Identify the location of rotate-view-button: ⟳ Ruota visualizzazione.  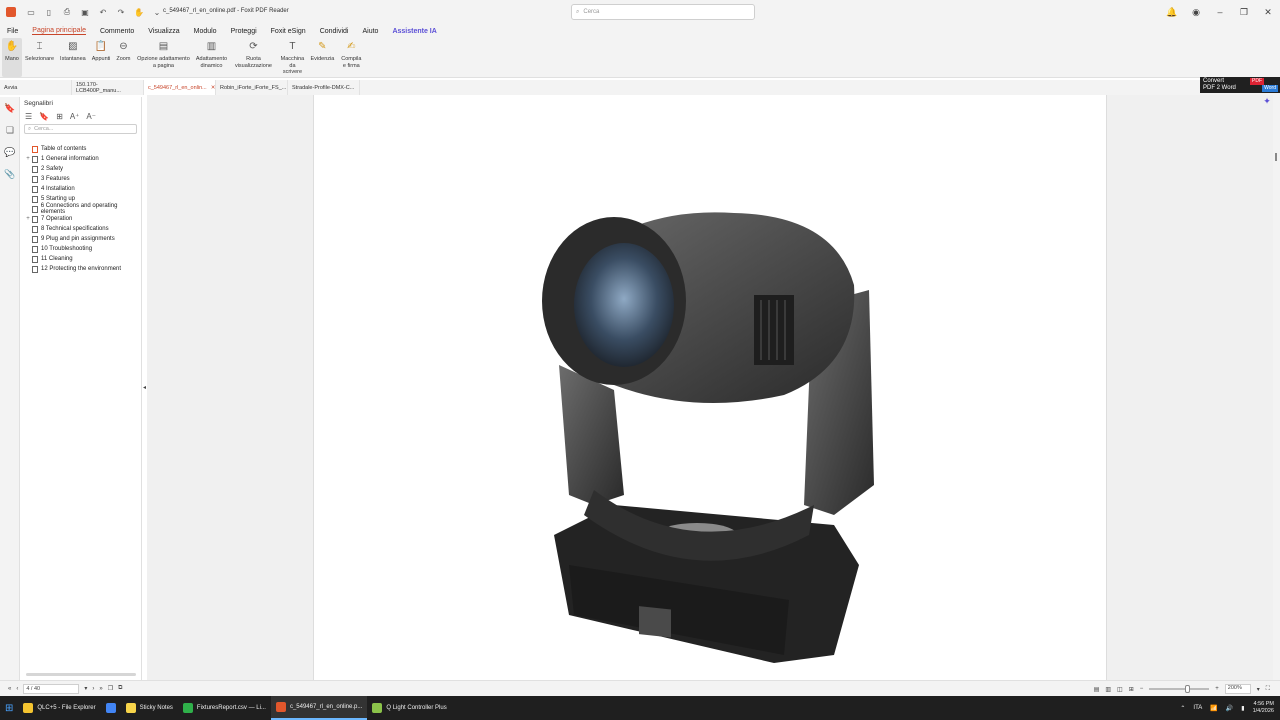
(253, 57).